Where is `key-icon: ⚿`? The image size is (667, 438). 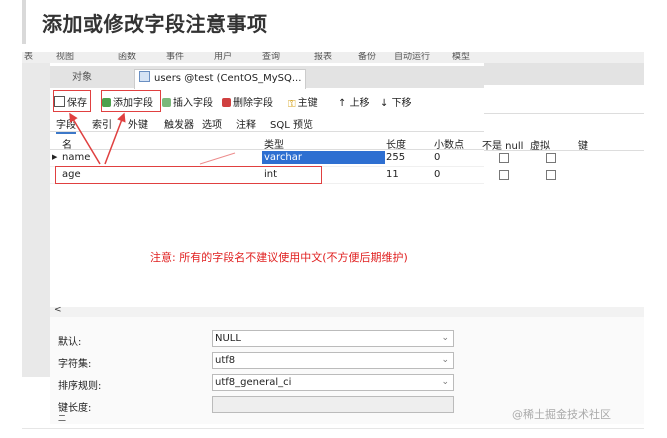
key-icon: ⚿ is located at coordinates (292, 104).